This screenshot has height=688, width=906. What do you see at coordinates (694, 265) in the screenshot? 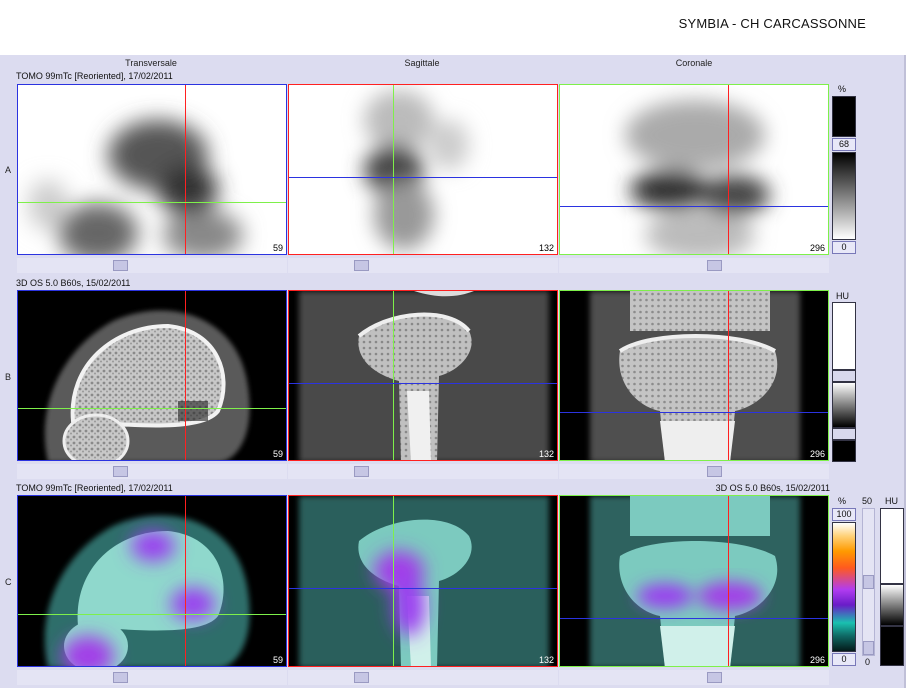
I see `slice-scrollbar-a-coronale` at bounding box center [694, 265].